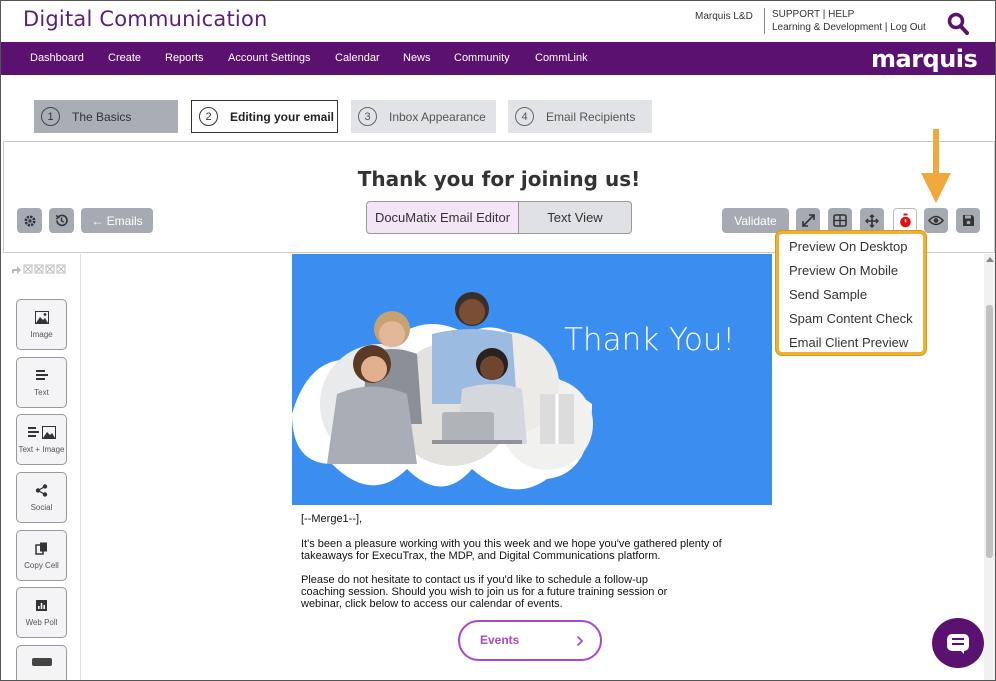  I want to click on chevron-right-icon, so click(580, 641).